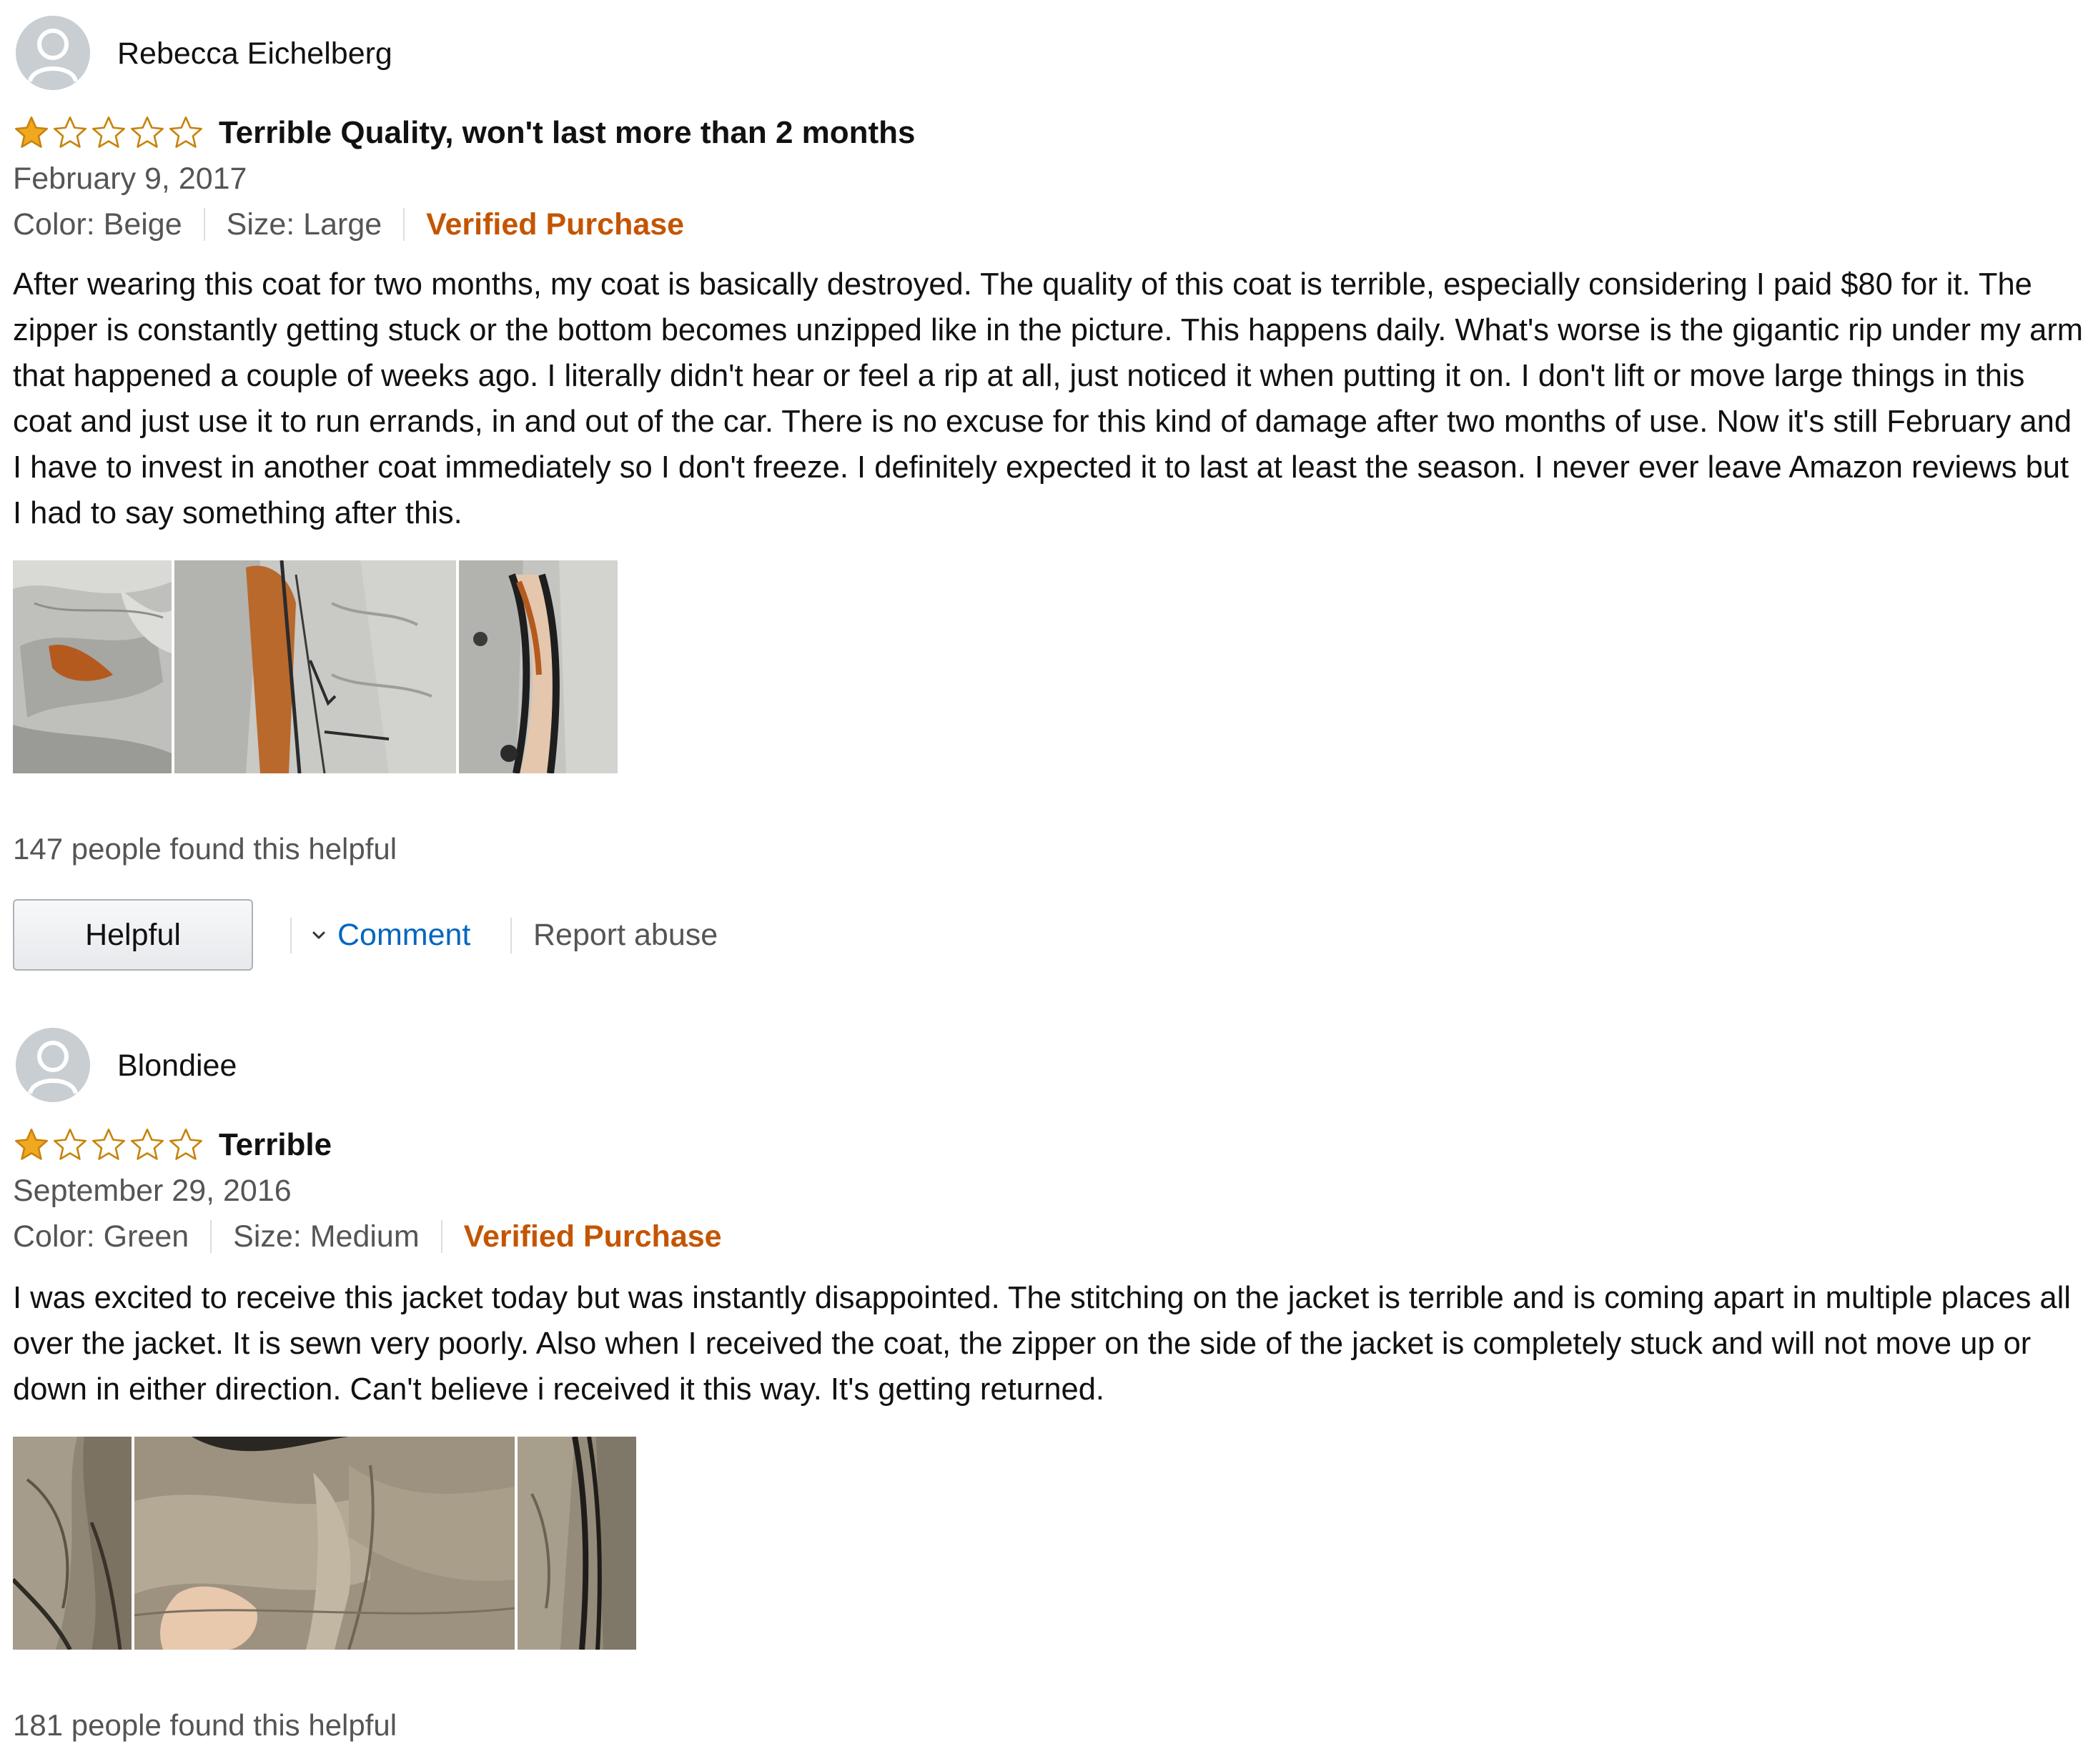 This screenshot has width=2093, height=1764. I want to click on review-image-coat-front, so click(315, 666).